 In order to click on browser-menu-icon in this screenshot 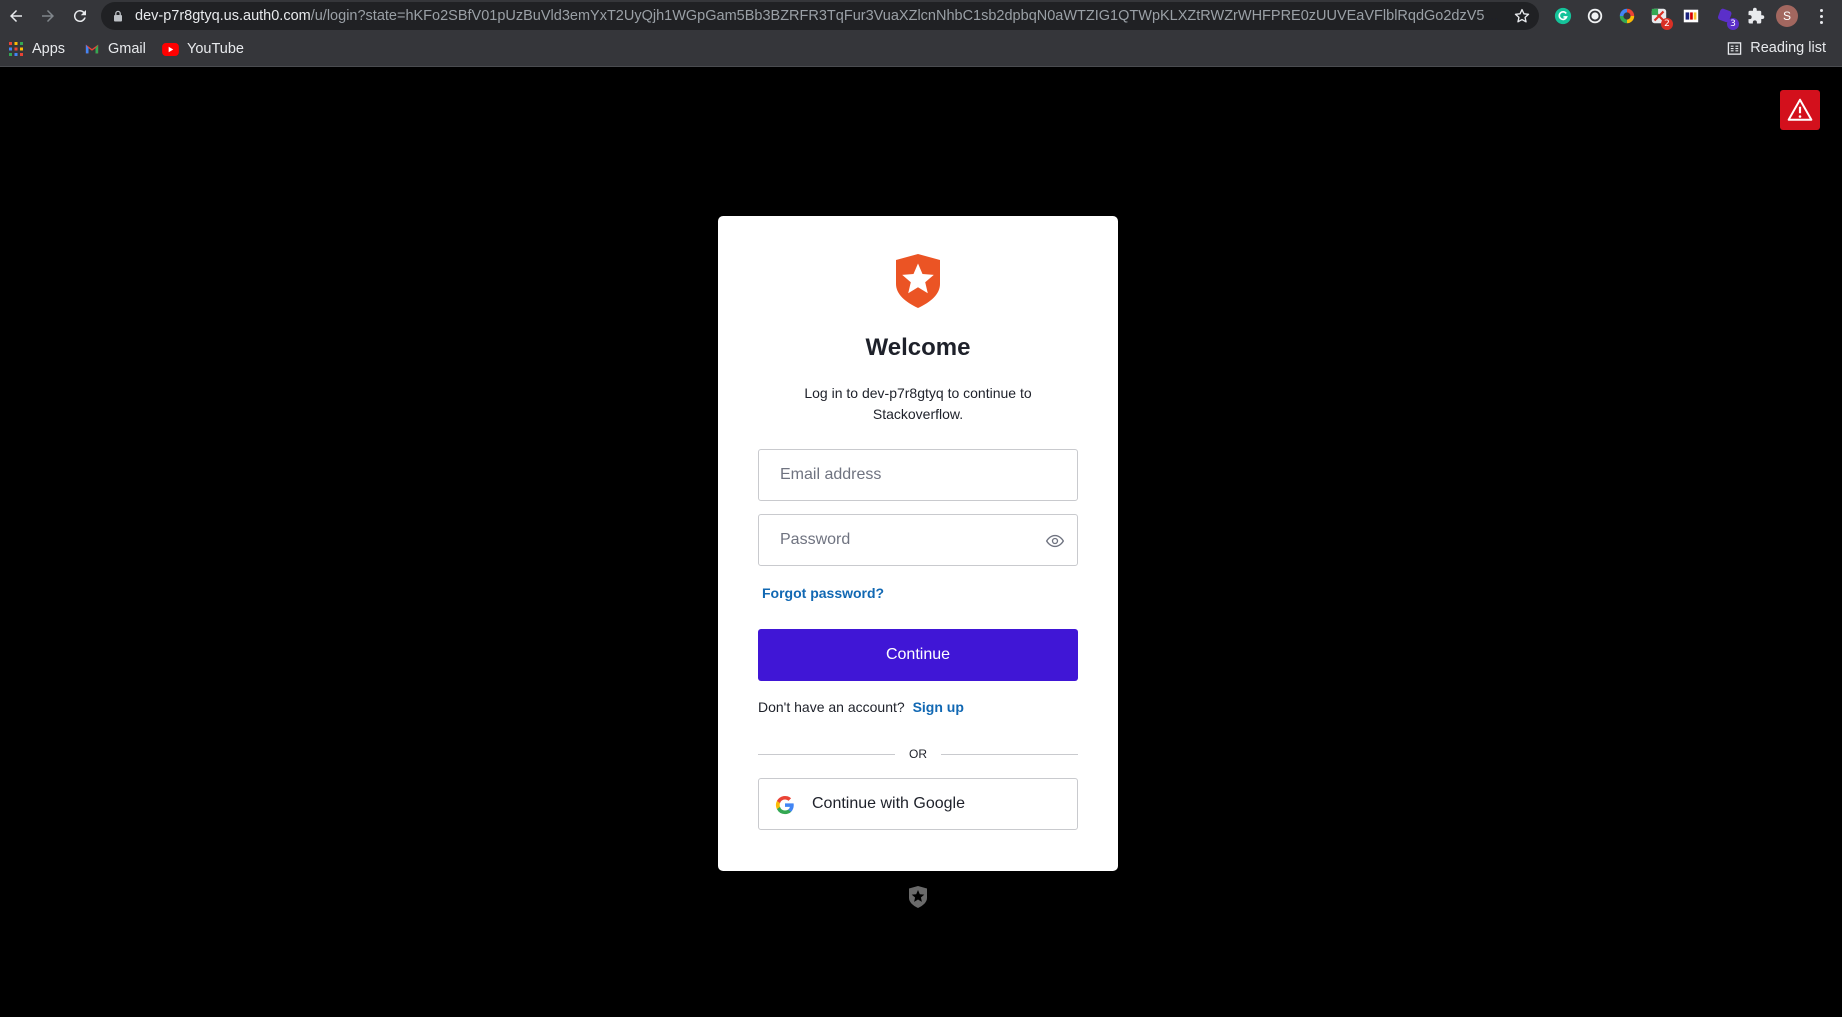, I will do `click(1821, 16)`.